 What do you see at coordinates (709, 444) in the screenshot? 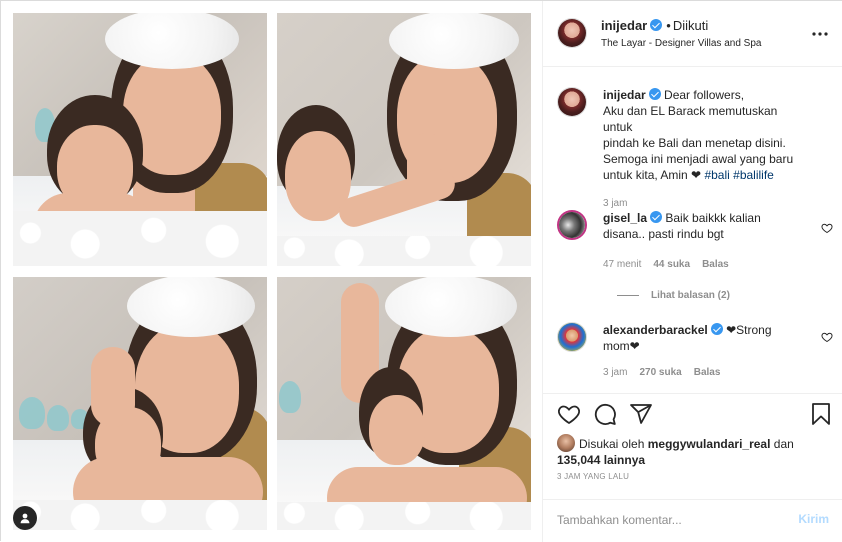
I see `liker-username: meggywulandari_real` at bounding box center [709, 444].